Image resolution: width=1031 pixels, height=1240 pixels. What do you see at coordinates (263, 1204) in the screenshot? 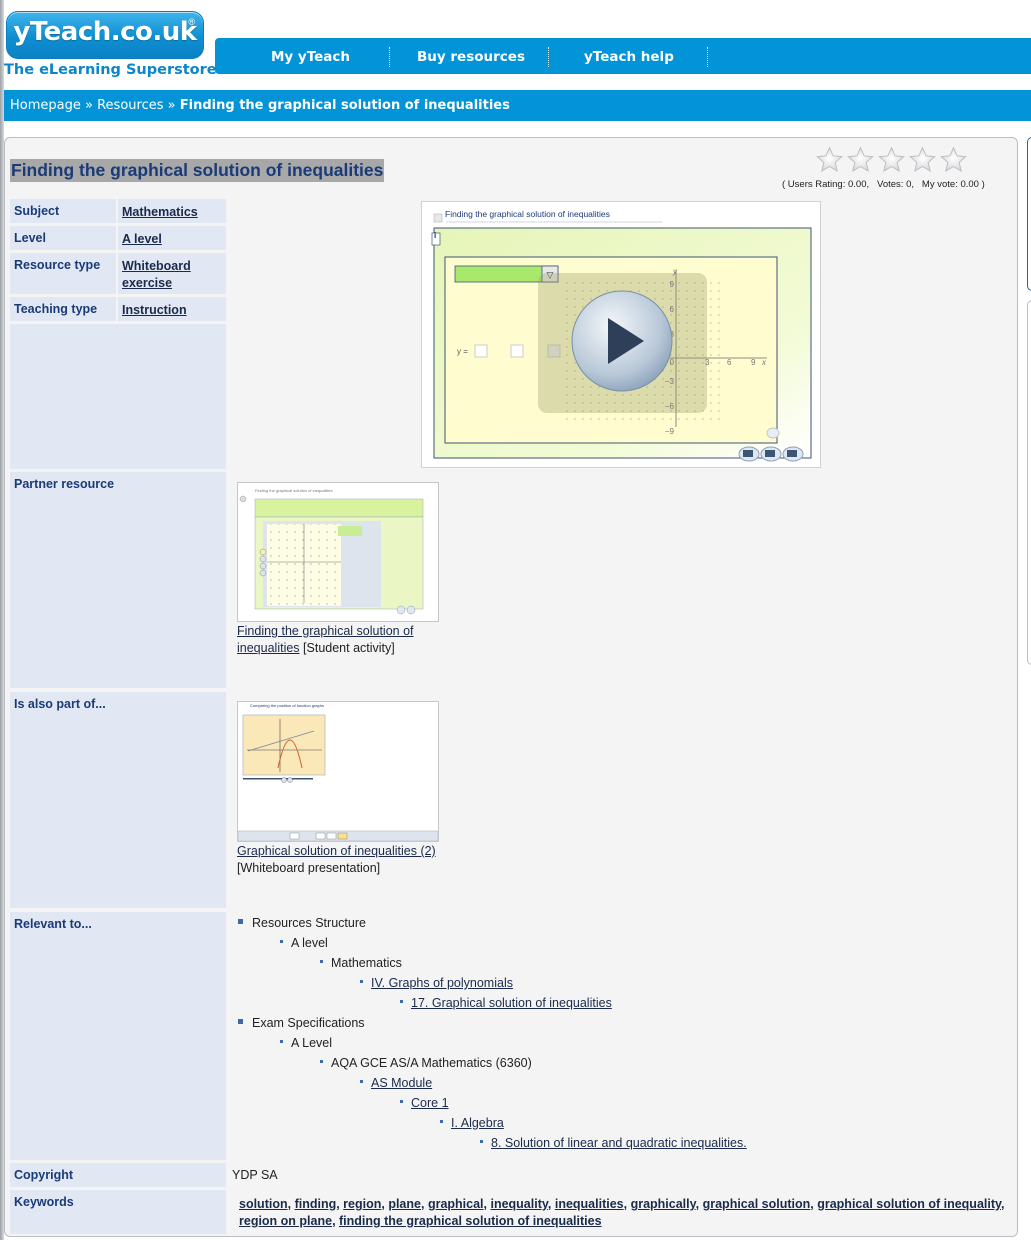
I see `keyword-link: solution` at bounding box center [263, 1204].